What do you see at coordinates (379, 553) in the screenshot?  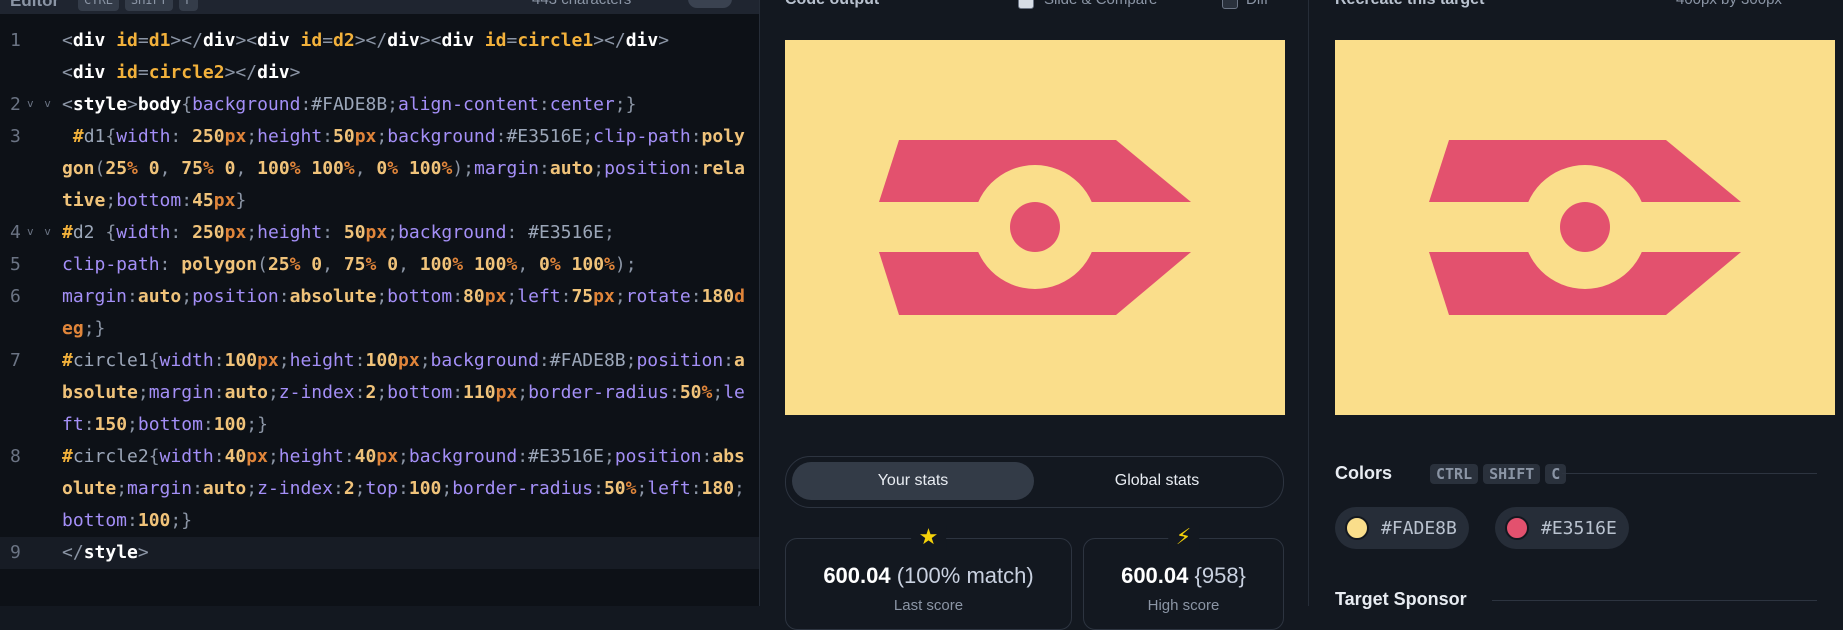 I see `code-line: 9 </style>` at bounding box center [379, 553].